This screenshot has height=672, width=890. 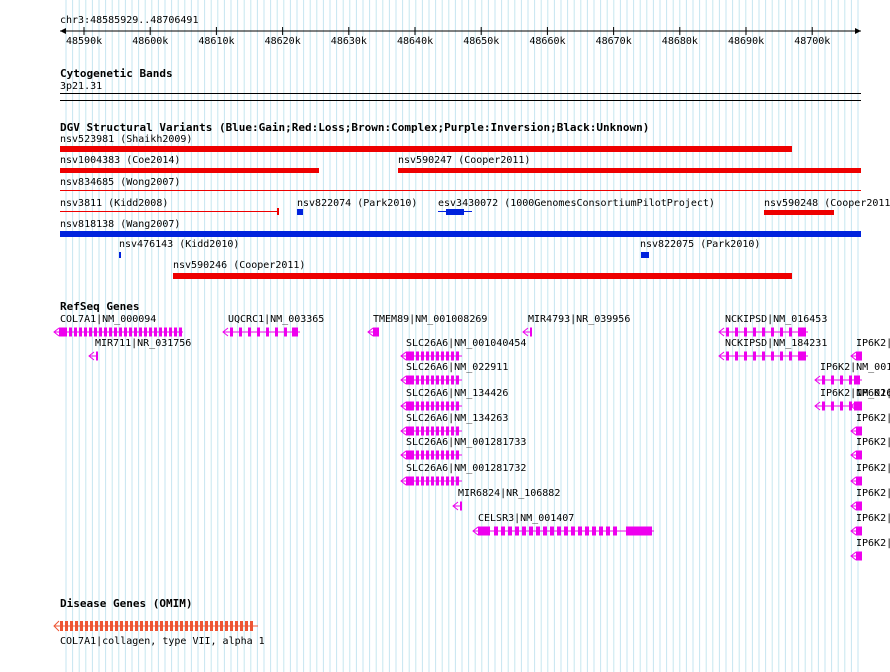 I want to click on gene-label: IP6K2|NM_016, so click(x=855, y=393).